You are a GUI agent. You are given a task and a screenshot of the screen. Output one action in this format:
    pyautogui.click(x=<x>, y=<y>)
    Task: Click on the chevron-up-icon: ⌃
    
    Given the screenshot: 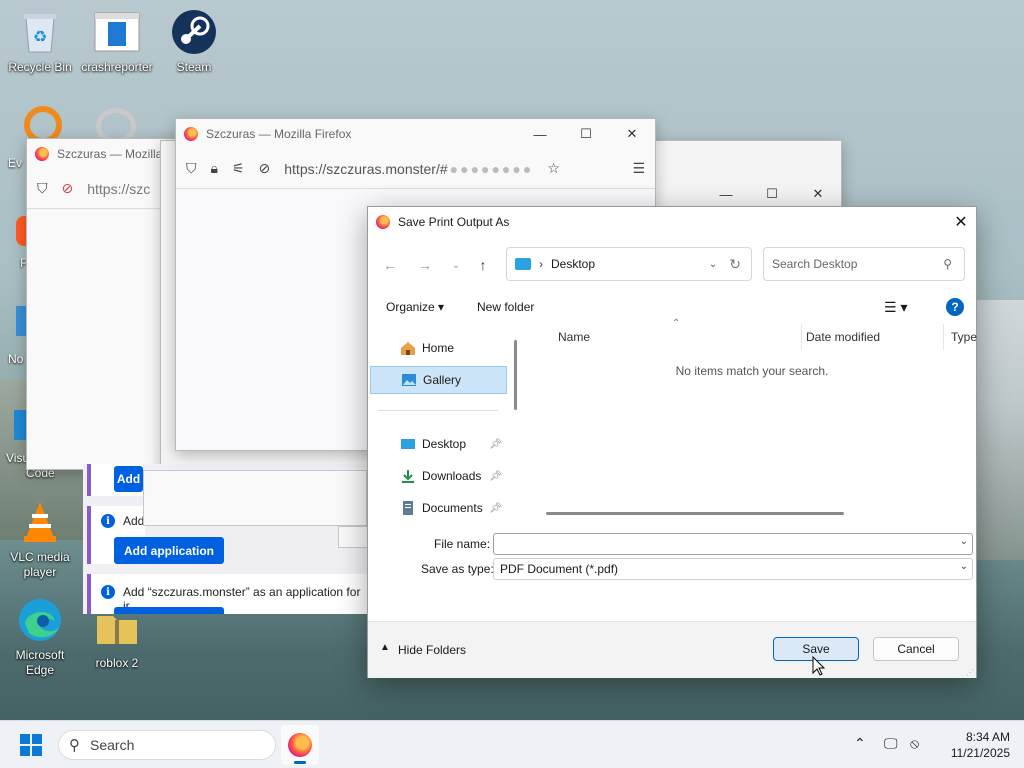 What is the action you would take?
    pyautogui.click(x=860, y=743)
    